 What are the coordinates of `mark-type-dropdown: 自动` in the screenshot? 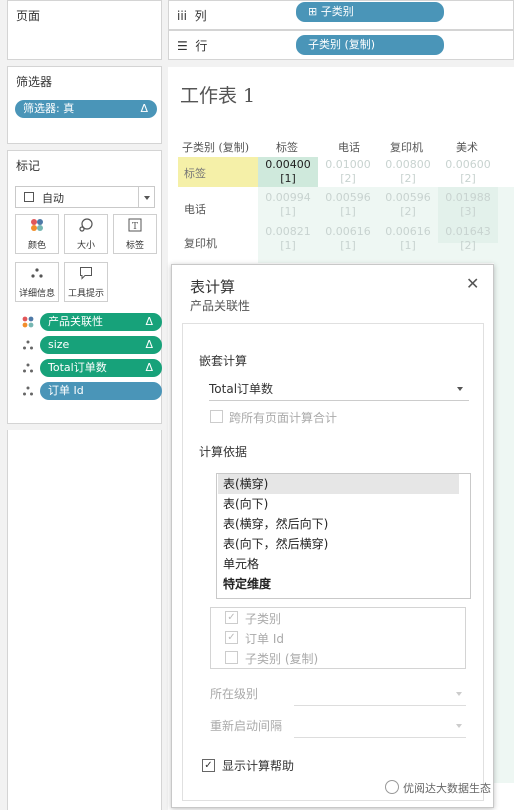 It's located at (85, 197).